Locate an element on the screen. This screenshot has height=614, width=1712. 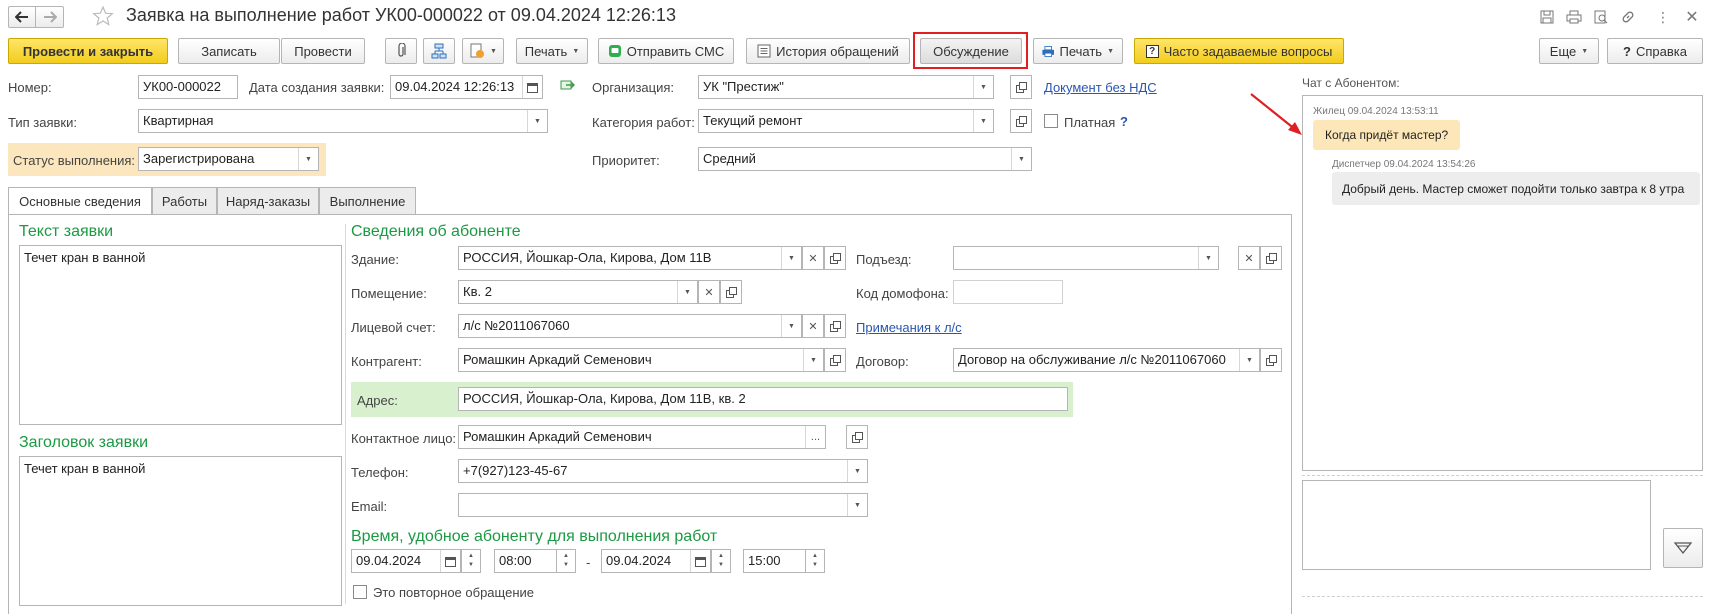
history-button: История обращений is located at coordinates (828, 51).